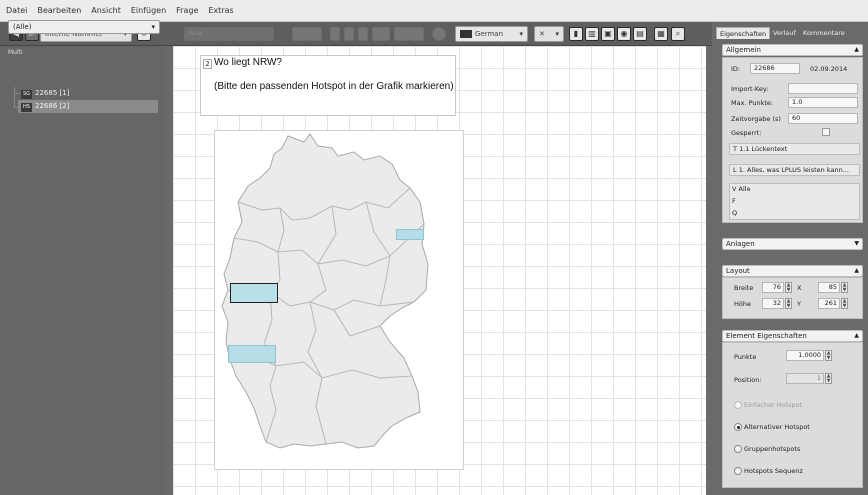 This screenshot has height=495, width=868. Describe the element at coordinates (828, 378) in the screenshot. I see `position-stepper: ▲ ▼` at that location.